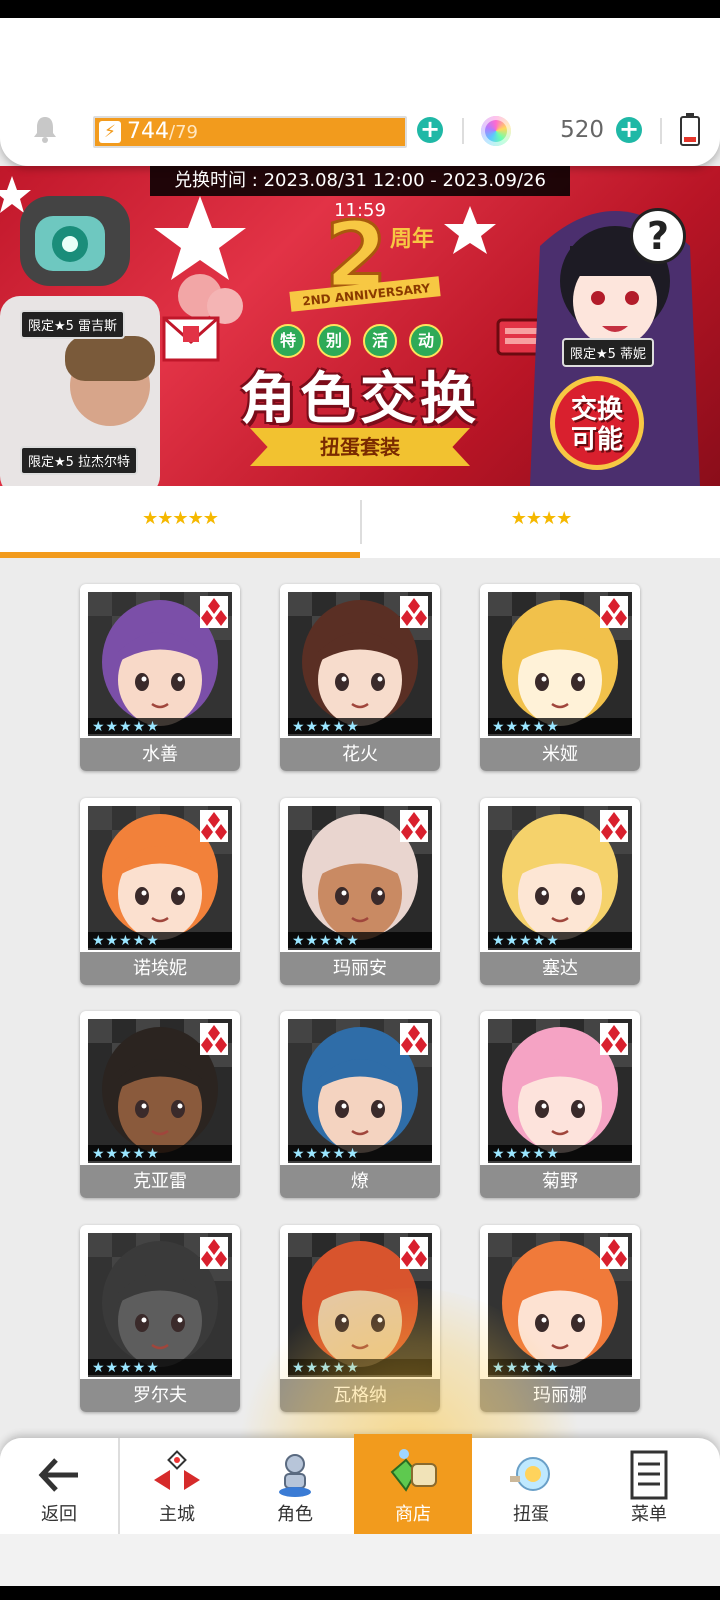  Describe the element at coordinates (430, 130) in the screenshot. I see `add-energy-button: +` at that location.